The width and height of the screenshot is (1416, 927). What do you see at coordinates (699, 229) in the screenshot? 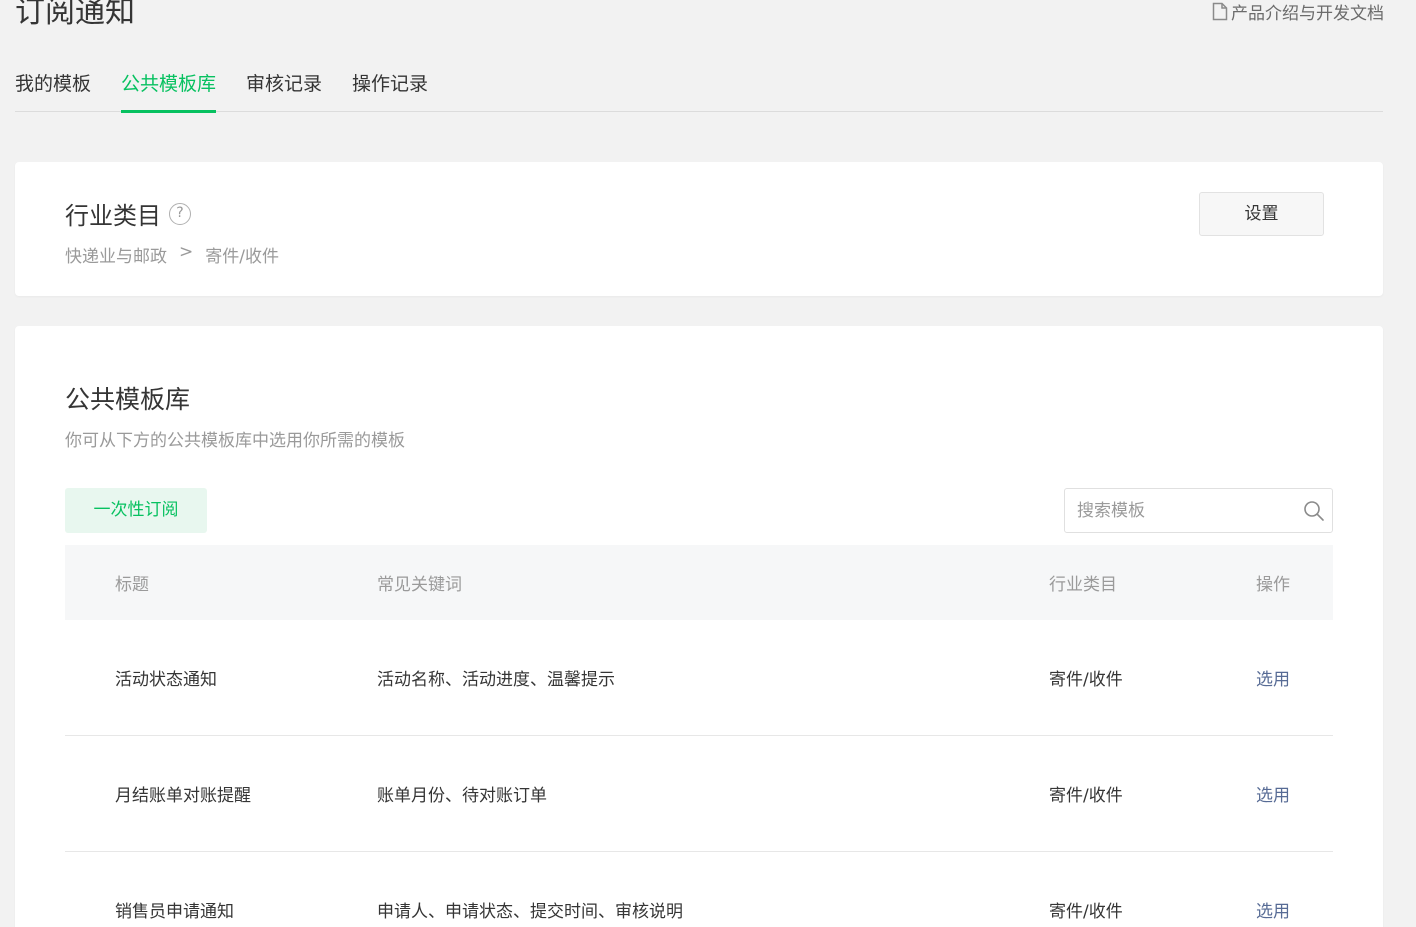
I see `industry-card: 行业类目 ? 快递业与邮政 > 寄件/收件 设置` at bounding box center [699, 229].